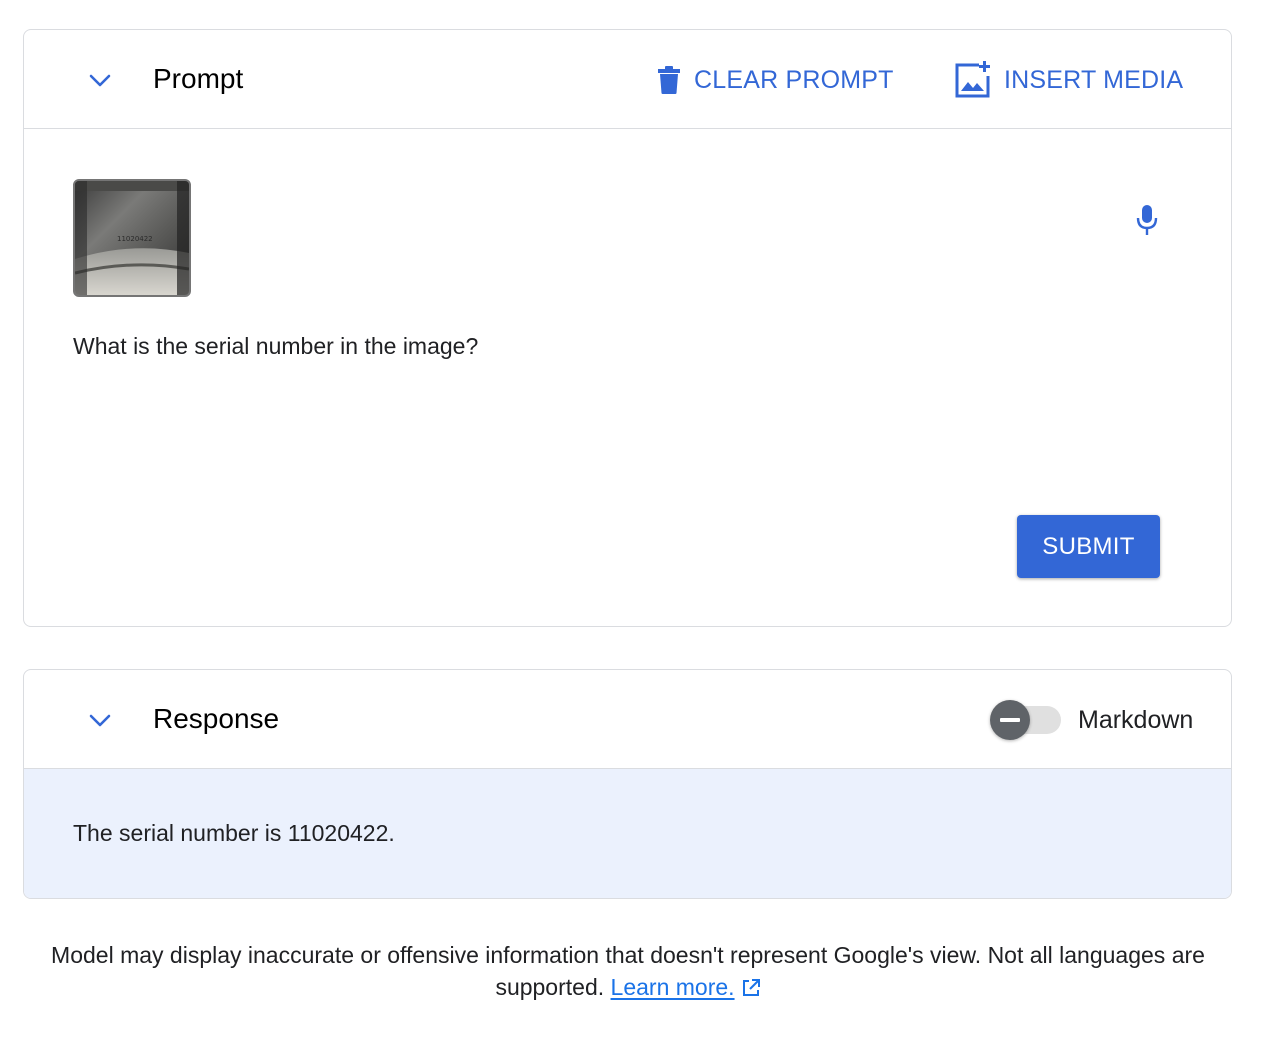  Describe the element at coordinates (1088, 546) in the screenshot. I see `submit-button: SUBMIT` at that location.